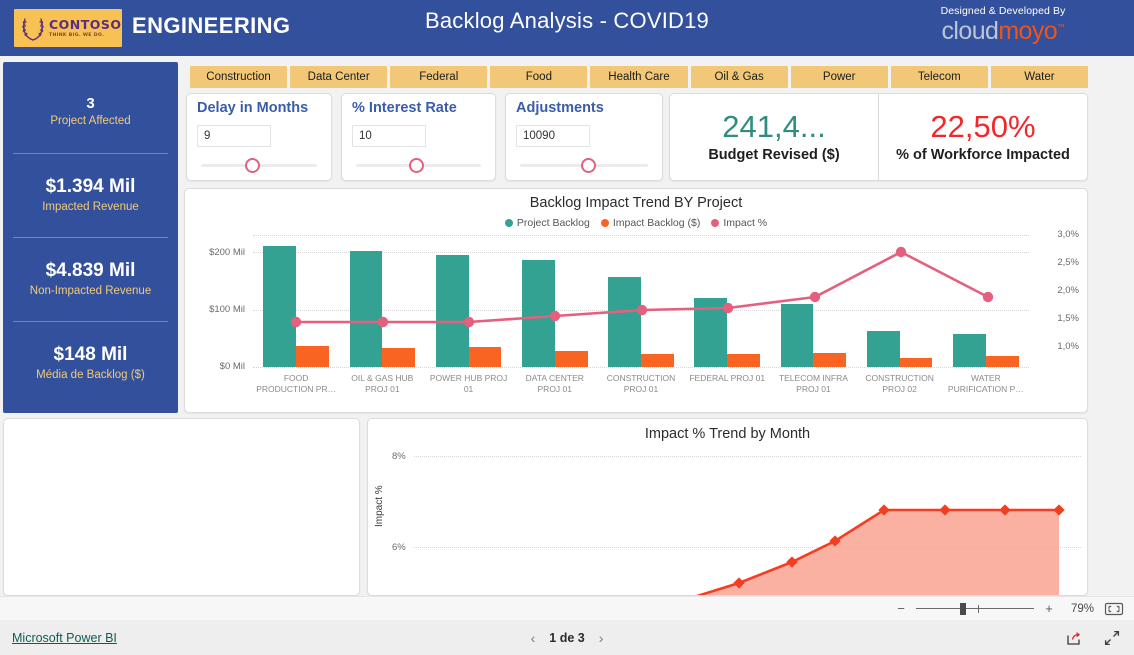  Describe the element at coordinates (68, 28) in the screenshot. I see `contoso-logo: CONTOSO THINK BIG. WE DO.` at that location.